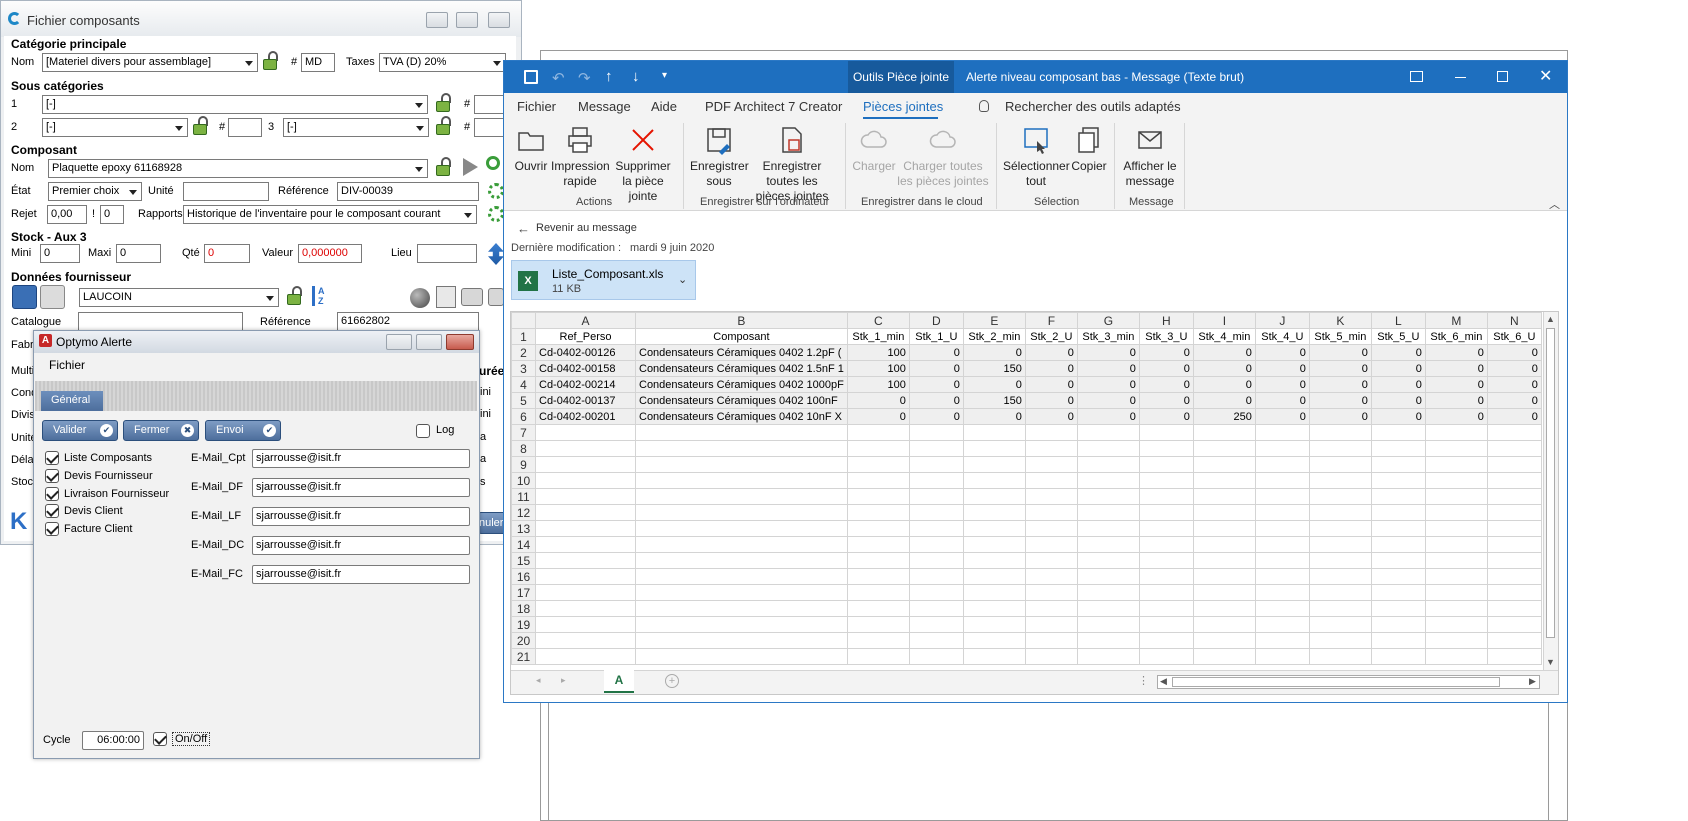 The width and height of the screenshot is (1688, 821). Describe the element at coordinates (408, 191) in the screenshot. I see `reference-field: DIV-00039` at that location.